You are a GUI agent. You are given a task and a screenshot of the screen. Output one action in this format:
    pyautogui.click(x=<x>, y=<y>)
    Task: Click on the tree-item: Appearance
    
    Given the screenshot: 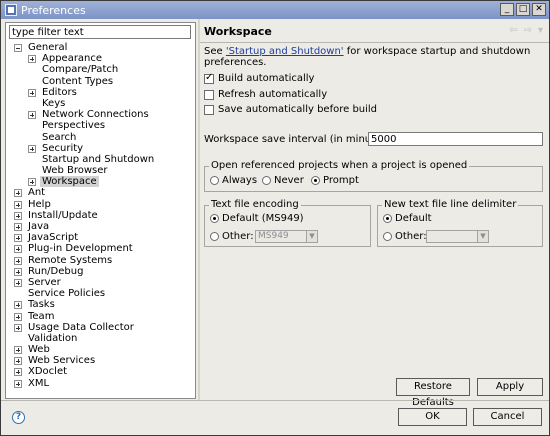 What is the action you would take?
    pyautogui.click(x=101, y=58)
    